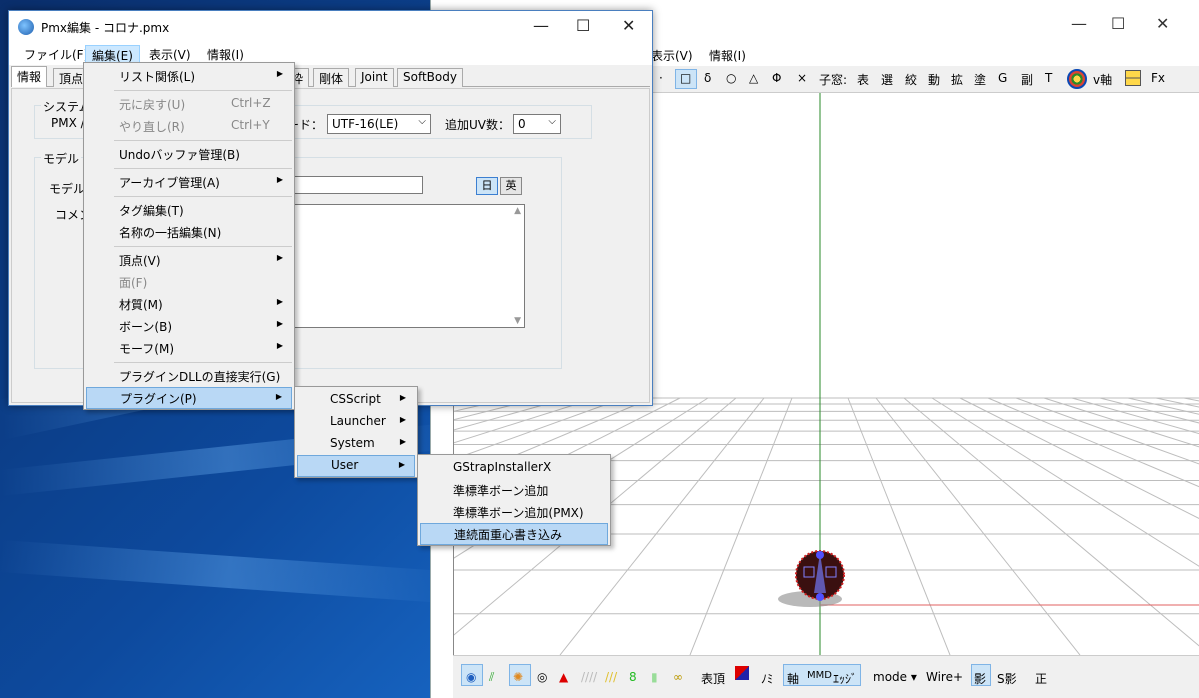 The width and height of the screenshot is (1199, 698). I want to click on scroll-down-icon: ▼, so click(517, 321).